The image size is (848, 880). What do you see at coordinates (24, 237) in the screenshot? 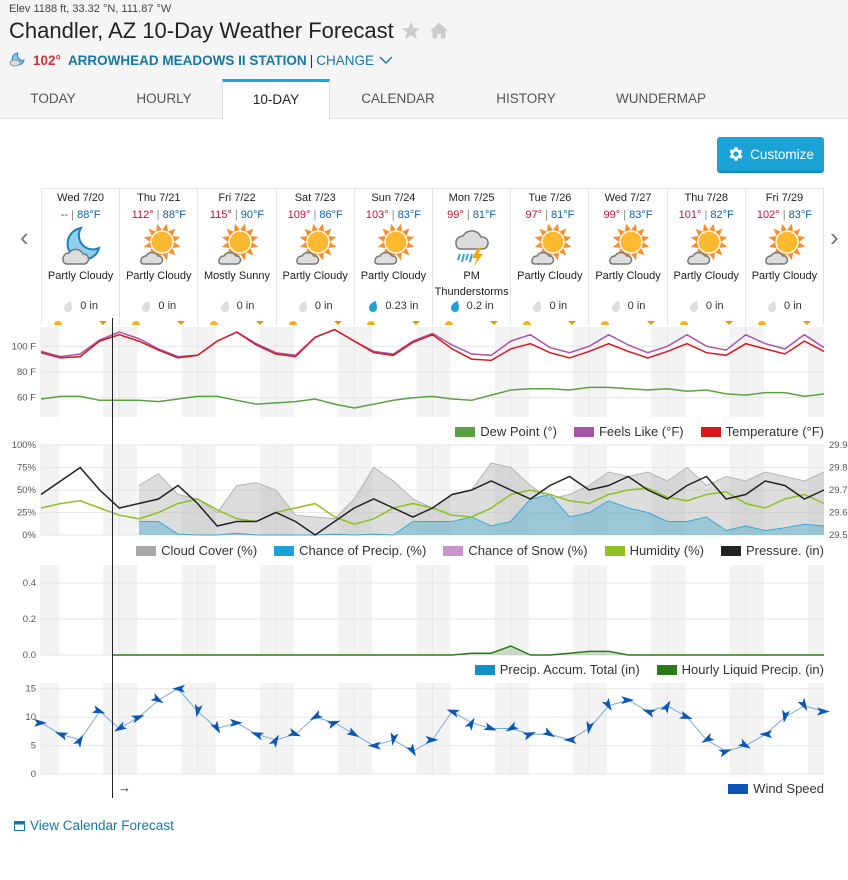
I see `prev-arrow-icon: ‹` at bounding box center [24, 237].